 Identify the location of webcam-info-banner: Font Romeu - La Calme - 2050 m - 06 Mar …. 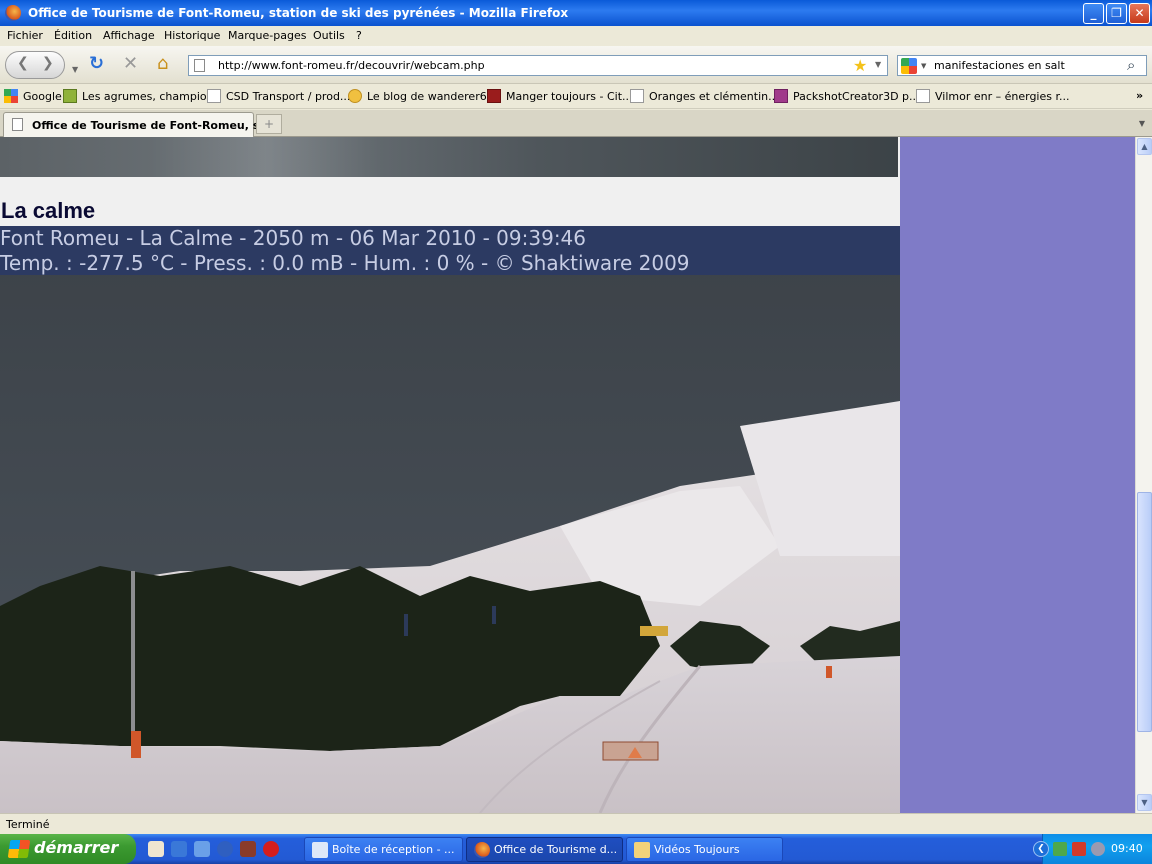
(450, 250).